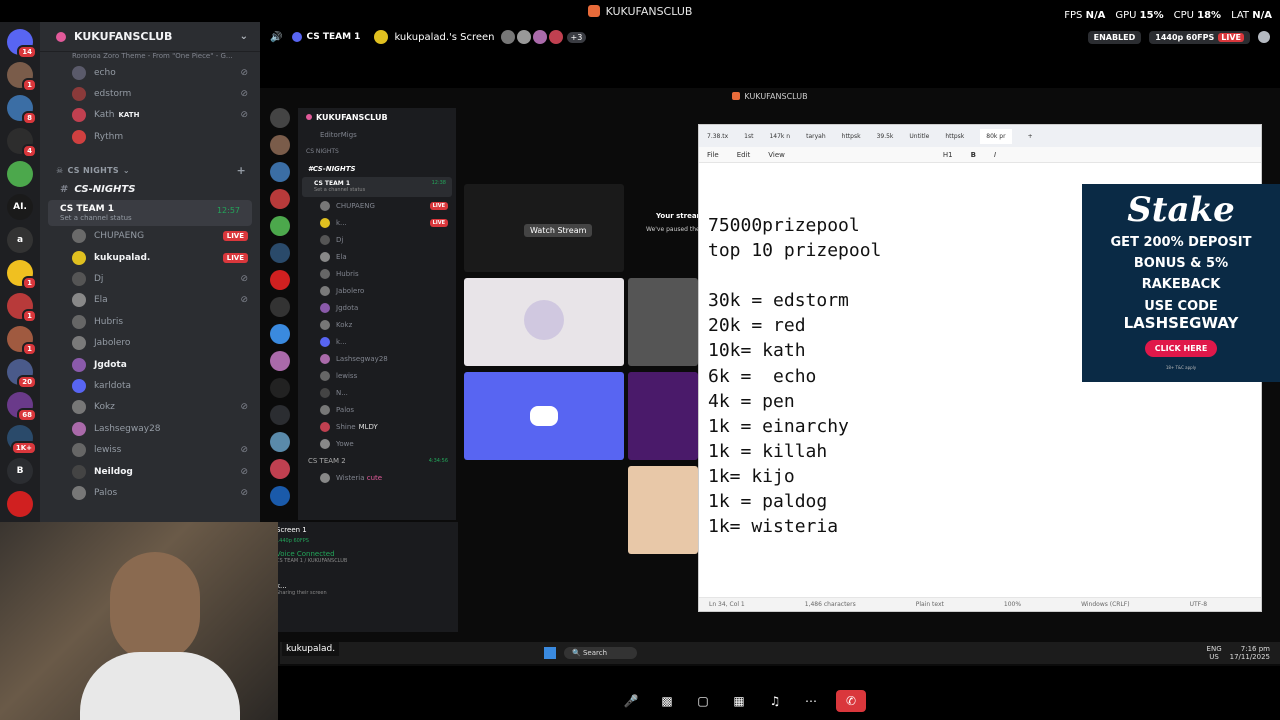 This screenshot has height=720, width=1280. I want to click on notepad-tab: 147k n, so click(779, 136).